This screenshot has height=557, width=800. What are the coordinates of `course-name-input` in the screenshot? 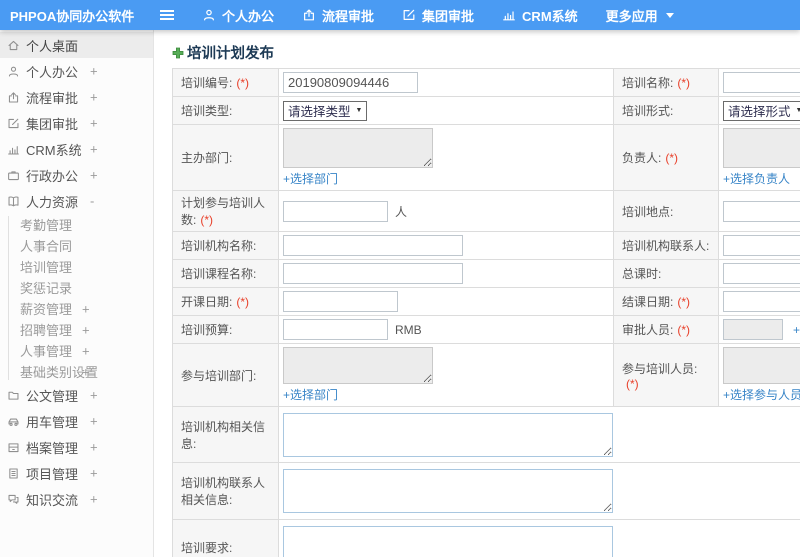 It's located at (373, 273).